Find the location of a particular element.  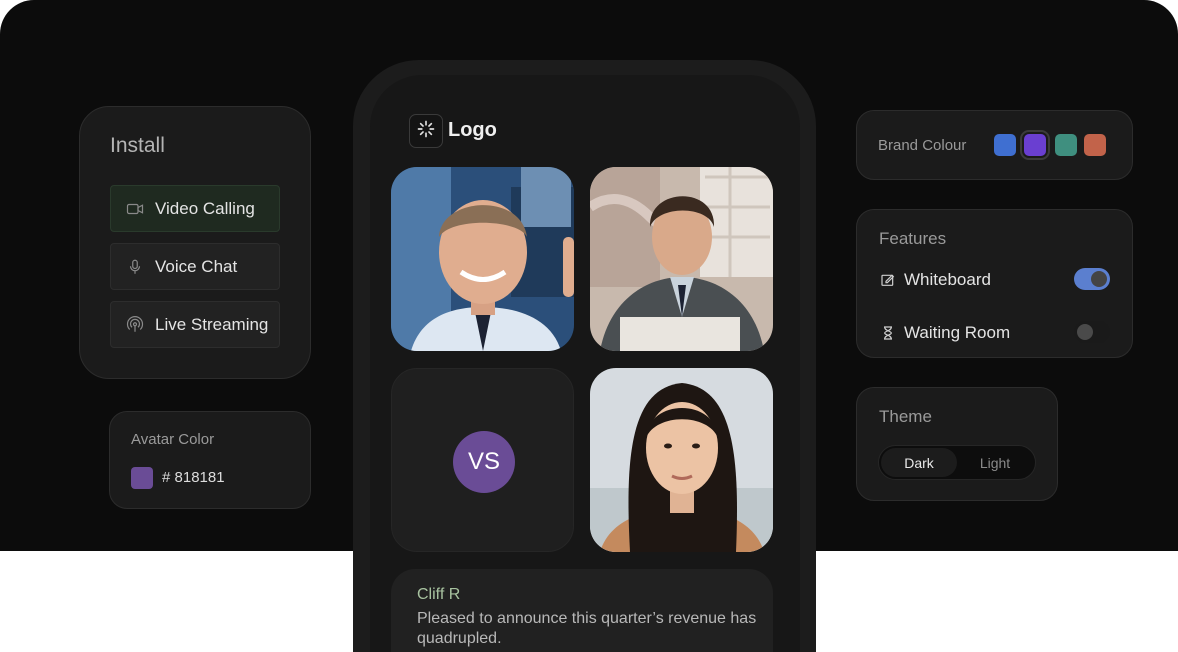

hourglass-icon is located at coordinates (888, 333).